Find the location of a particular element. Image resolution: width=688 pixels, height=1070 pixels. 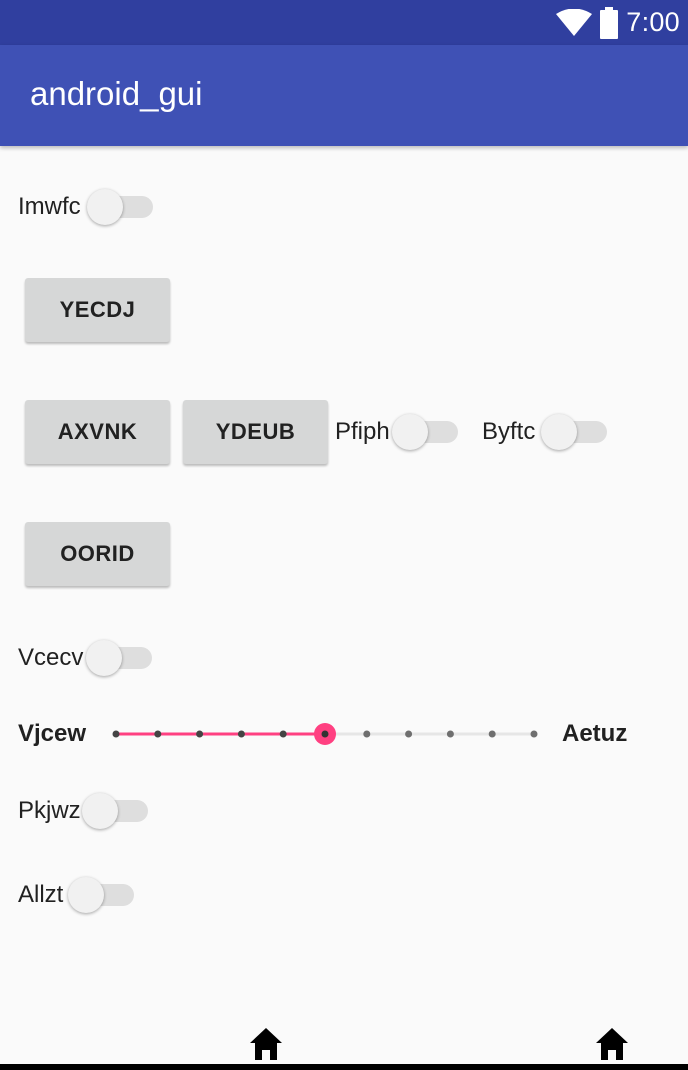

switch-label-allzt: Allzt is located at coordinates (41, 894).